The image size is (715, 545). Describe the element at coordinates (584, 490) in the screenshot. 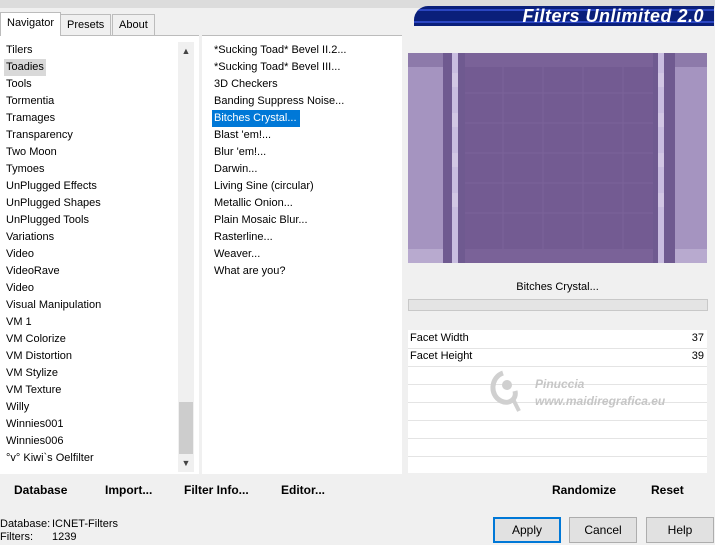

I see `randomize-button: Randomize` at that location.